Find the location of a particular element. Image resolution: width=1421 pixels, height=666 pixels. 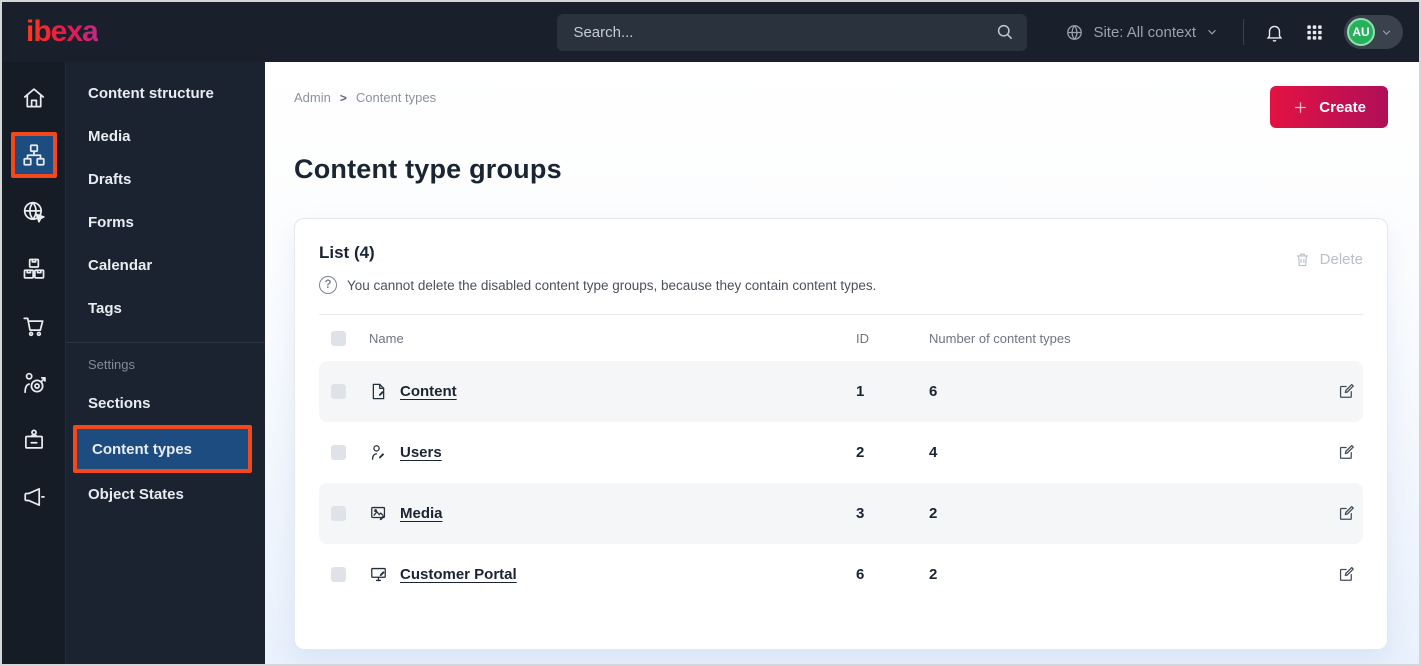

sidebar-item-tags: Tags is located at coordinates (165, 308).